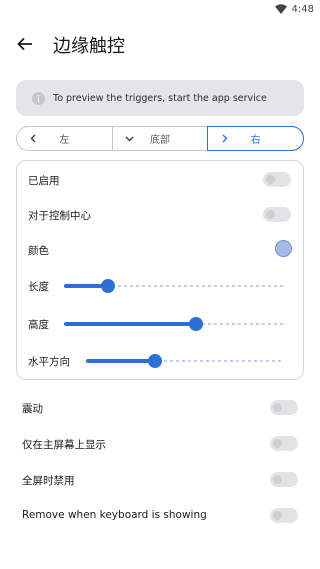  I want to click on segment-left: 左, so click(64, 138).